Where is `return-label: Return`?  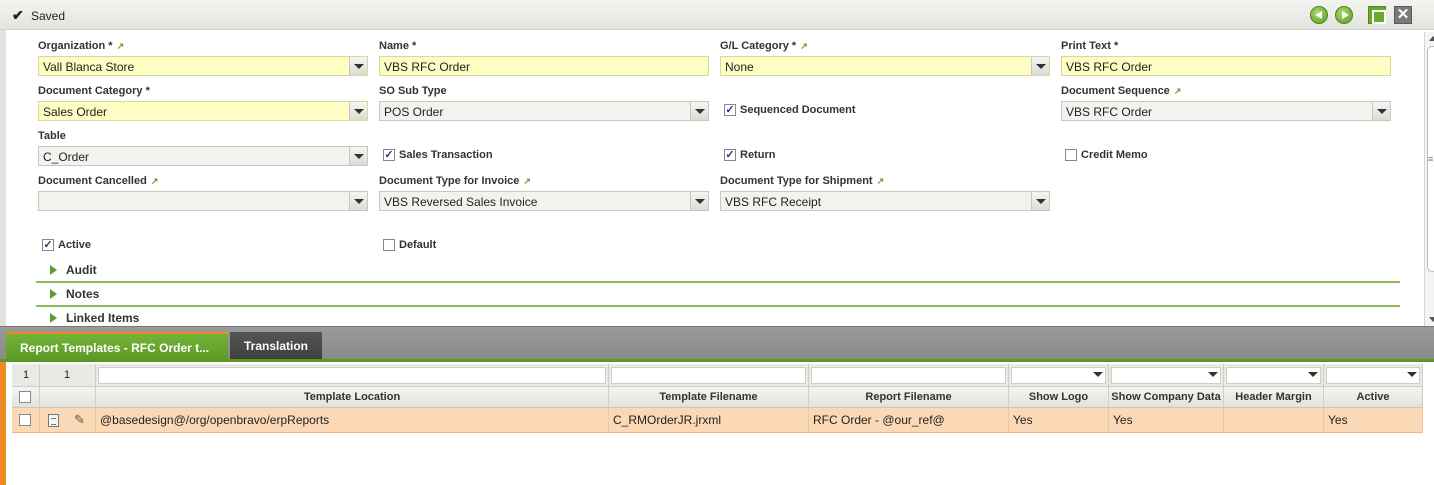
return-label: Return is located at coordinates (758, 155).